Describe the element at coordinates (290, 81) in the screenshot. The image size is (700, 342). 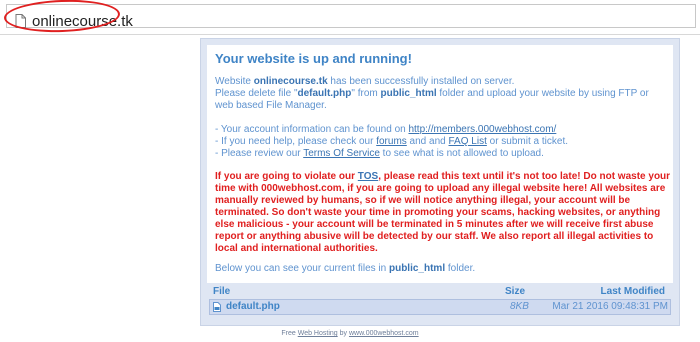
I see `domain-name: onlinecourse.tk` at that location.